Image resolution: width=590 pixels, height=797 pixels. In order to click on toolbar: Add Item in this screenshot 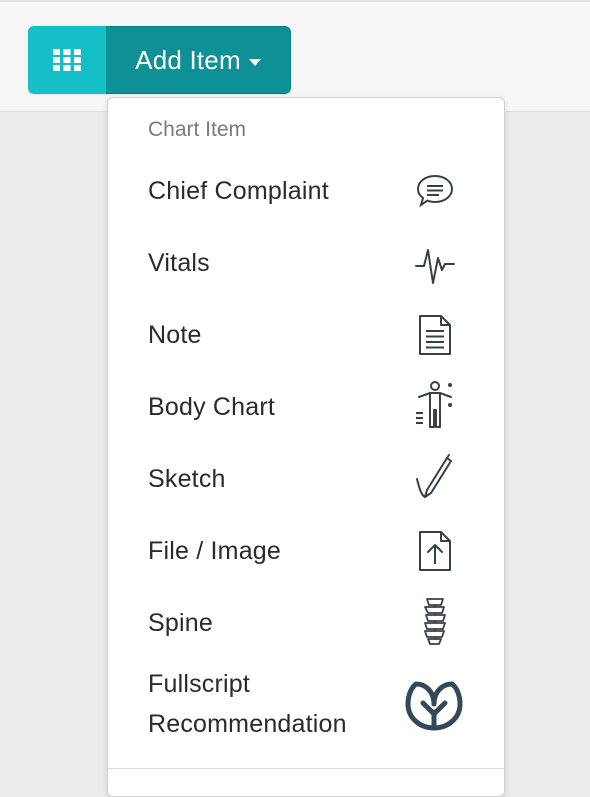, I will do `click(295, 56)`.